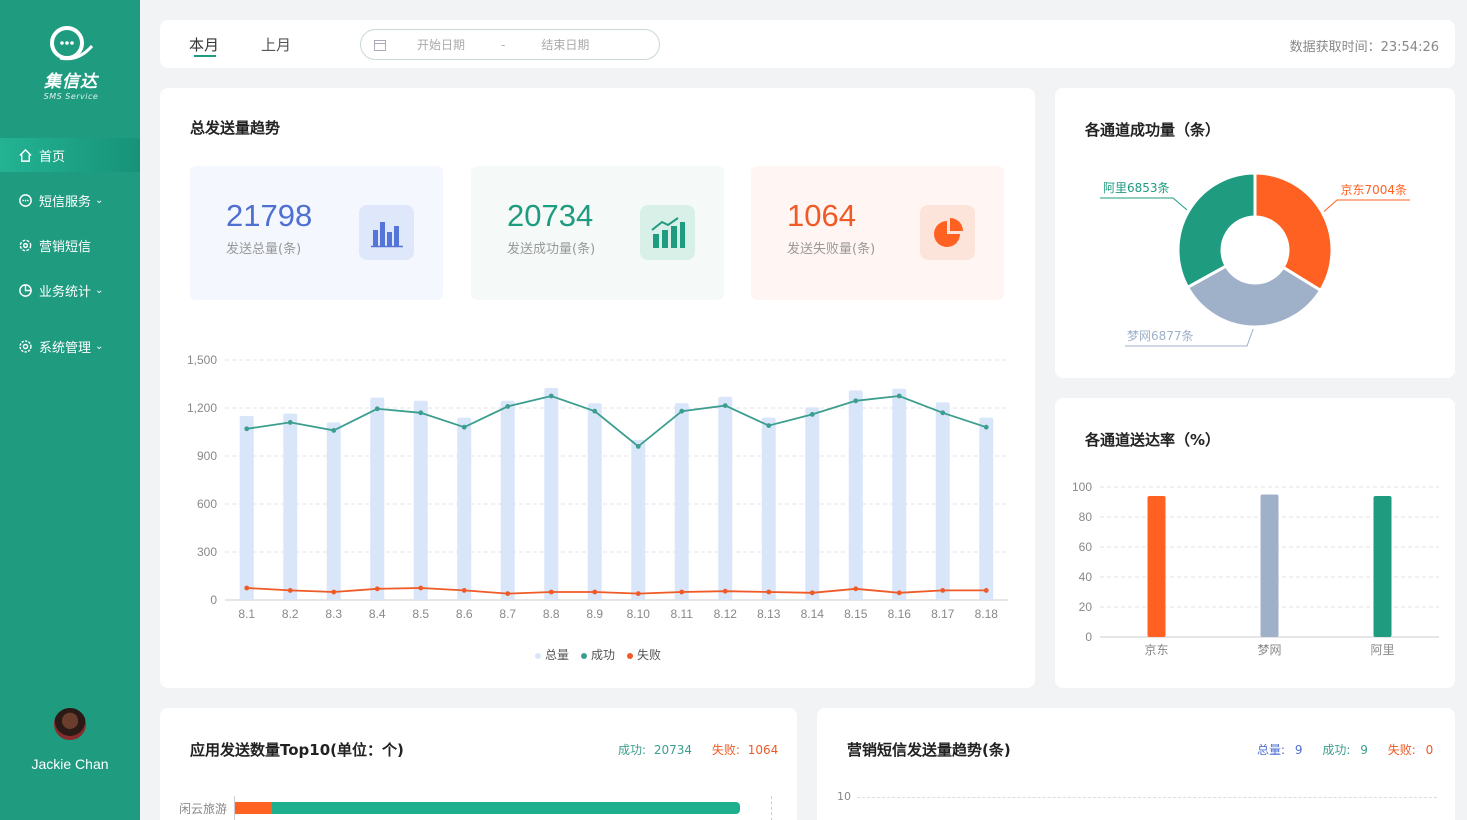 The width and height of the screenshot is (1467, 820). What do you see at coordinates (698, 749) in the screenshot?
I see `app-summary: 成功: 20734 失败: 1064` at bounding box center [698, 749].